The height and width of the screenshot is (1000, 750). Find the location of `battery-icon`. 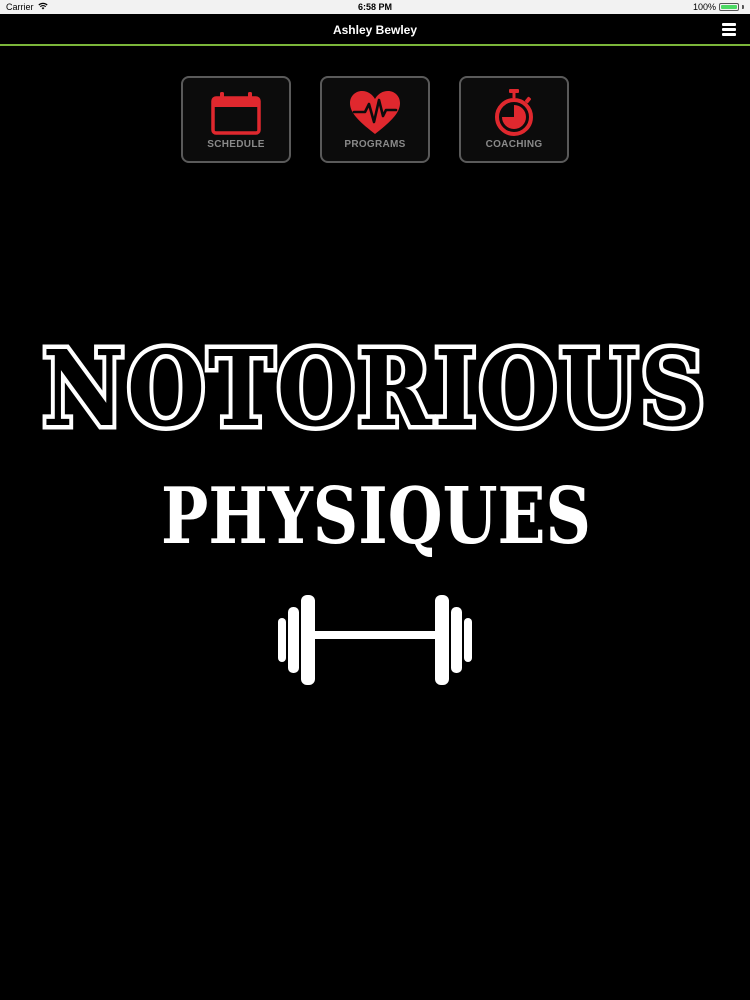

battery-icon is located at coordinates (729, 7).